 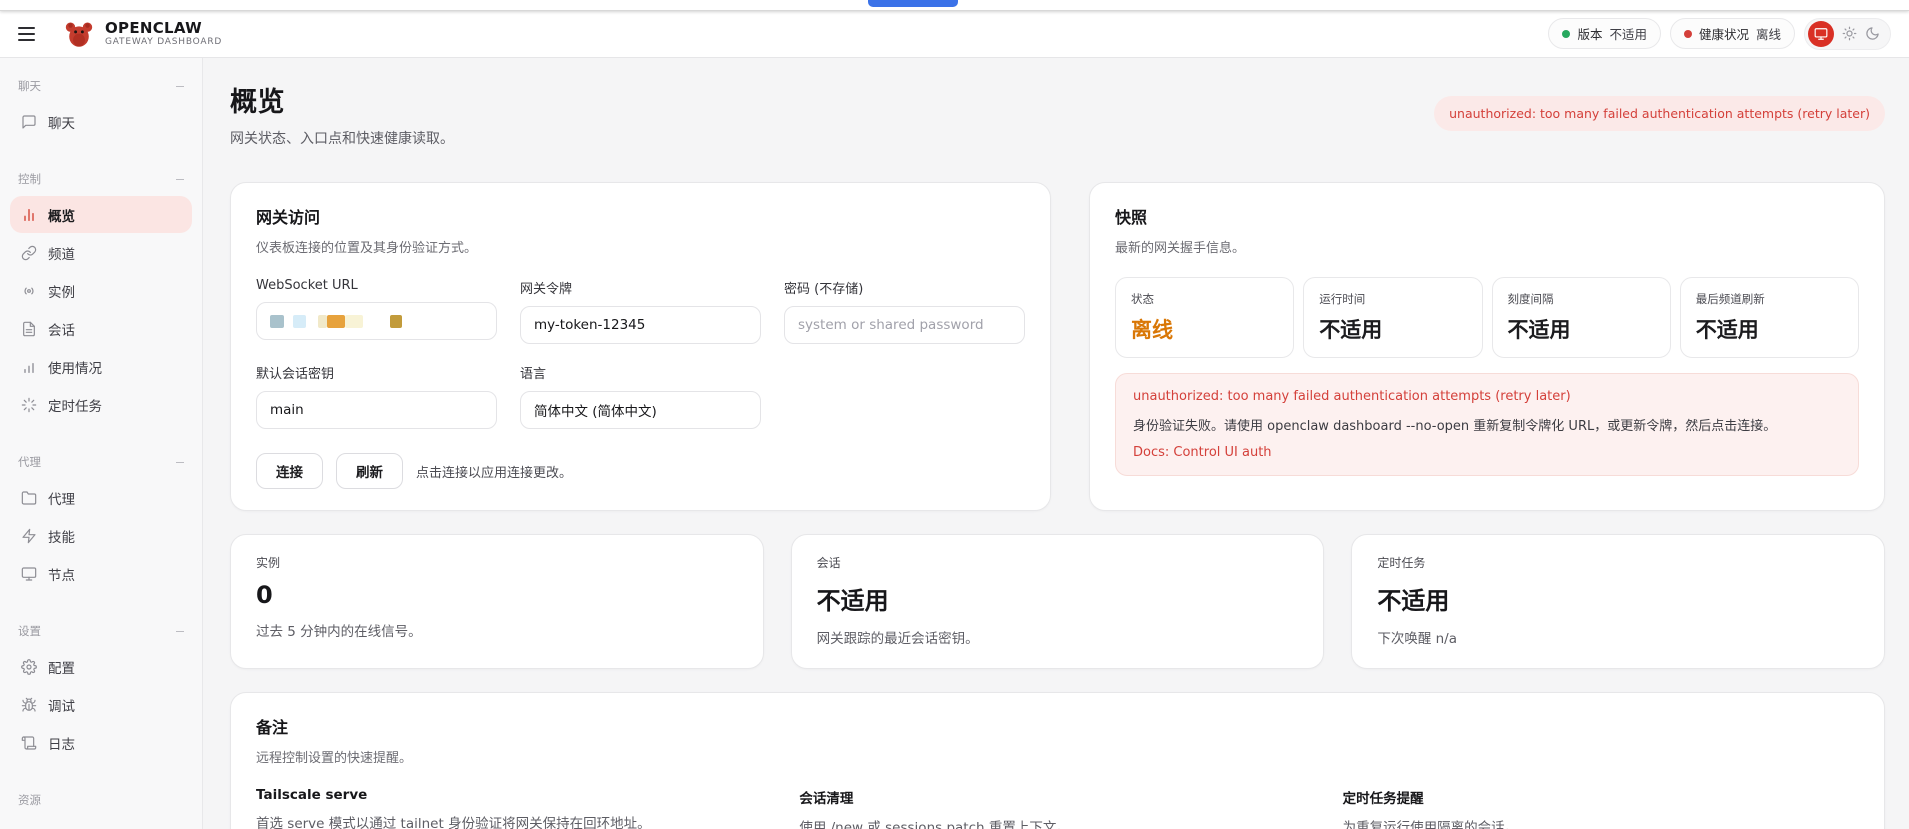 I want to click on sidebar-section-chat: 聊天 聊天, so click(x=101, y=107).